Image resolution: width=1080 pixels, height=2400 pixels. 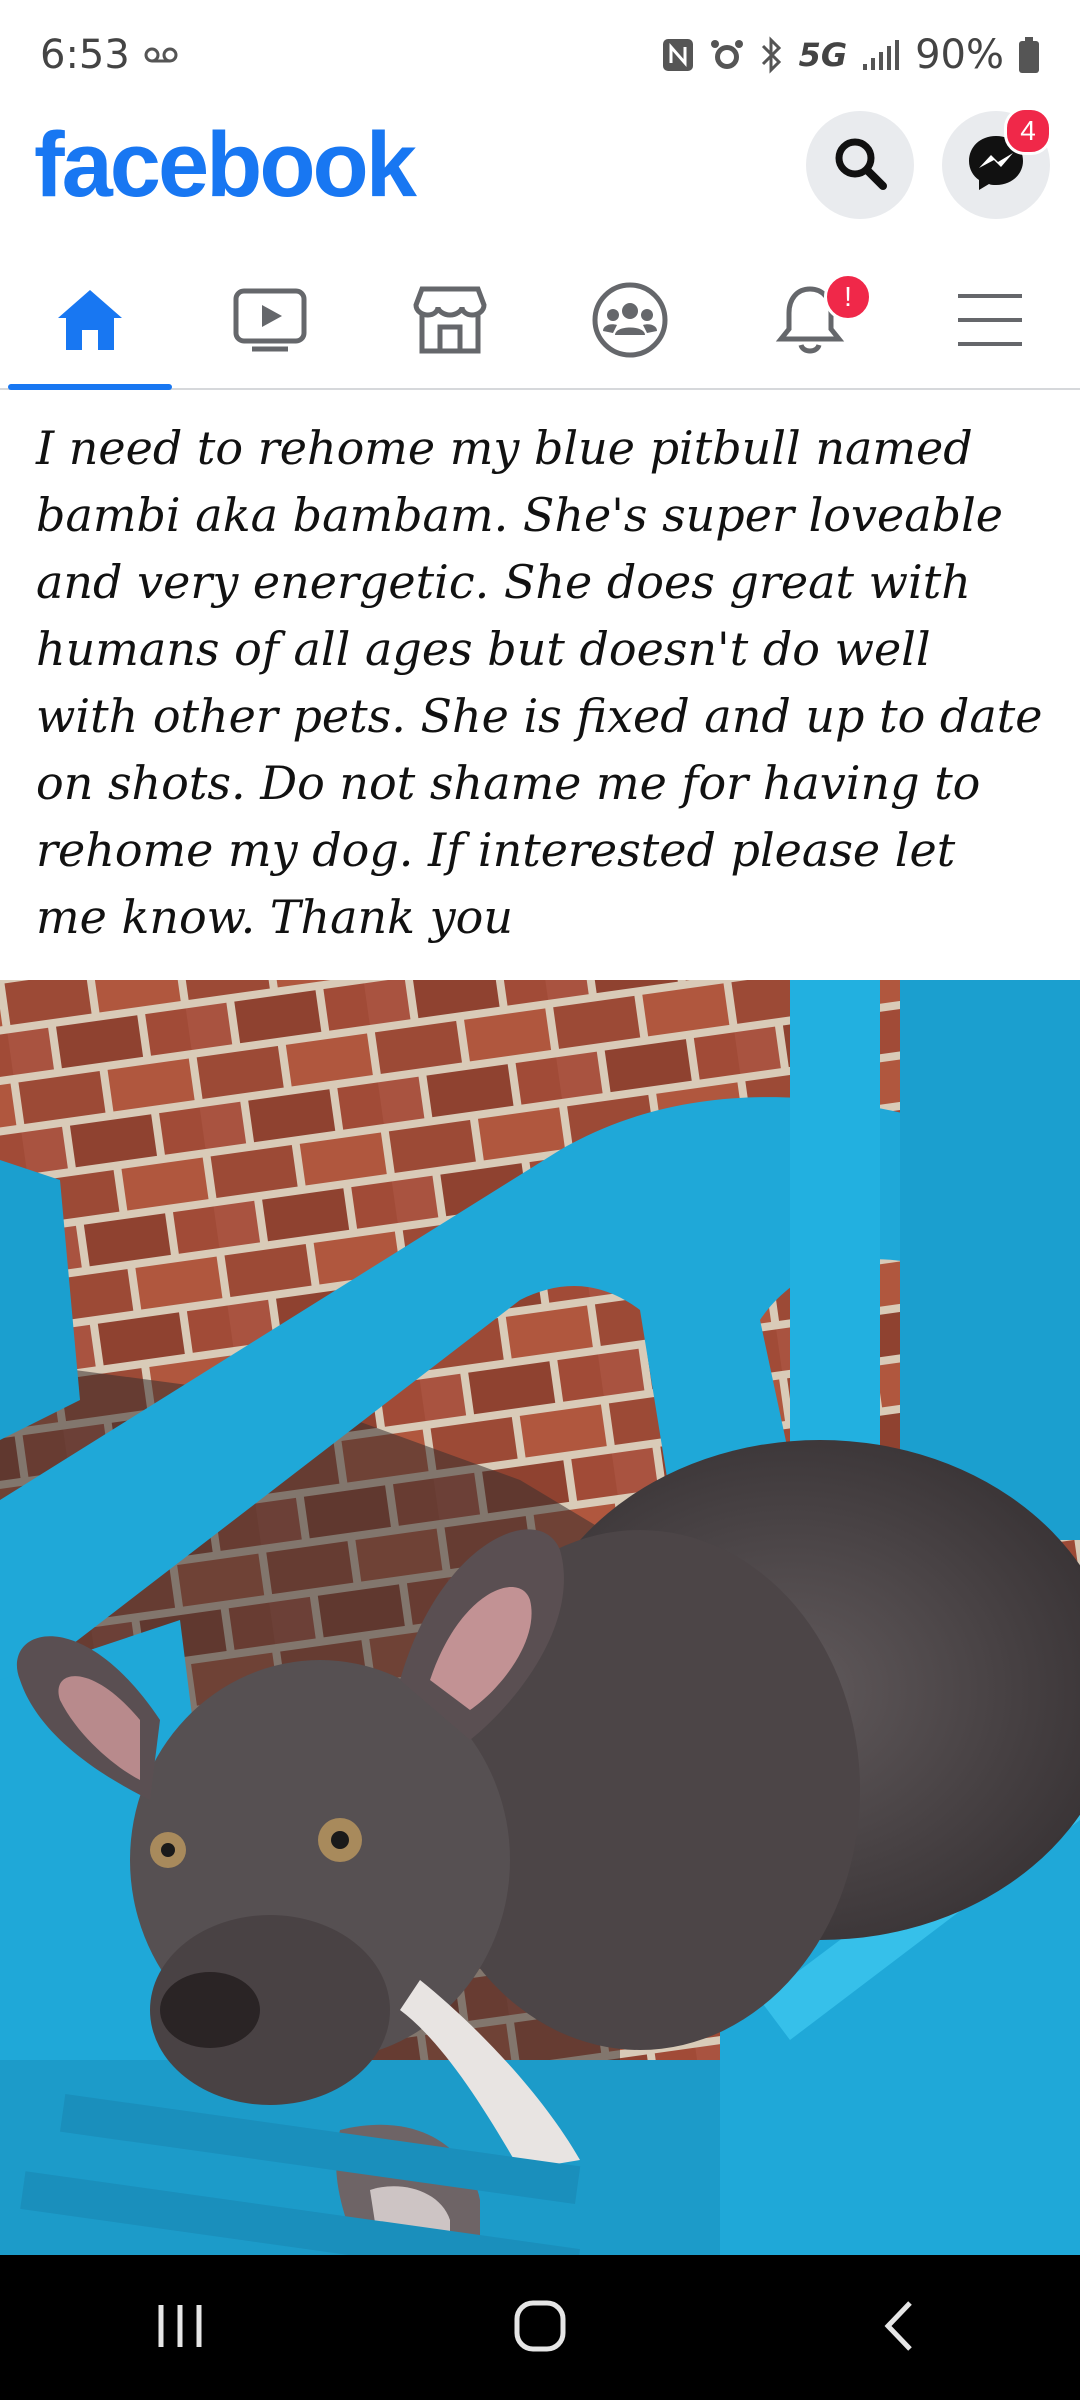 I want to click on signal-icon, so click(x=881, y=55).